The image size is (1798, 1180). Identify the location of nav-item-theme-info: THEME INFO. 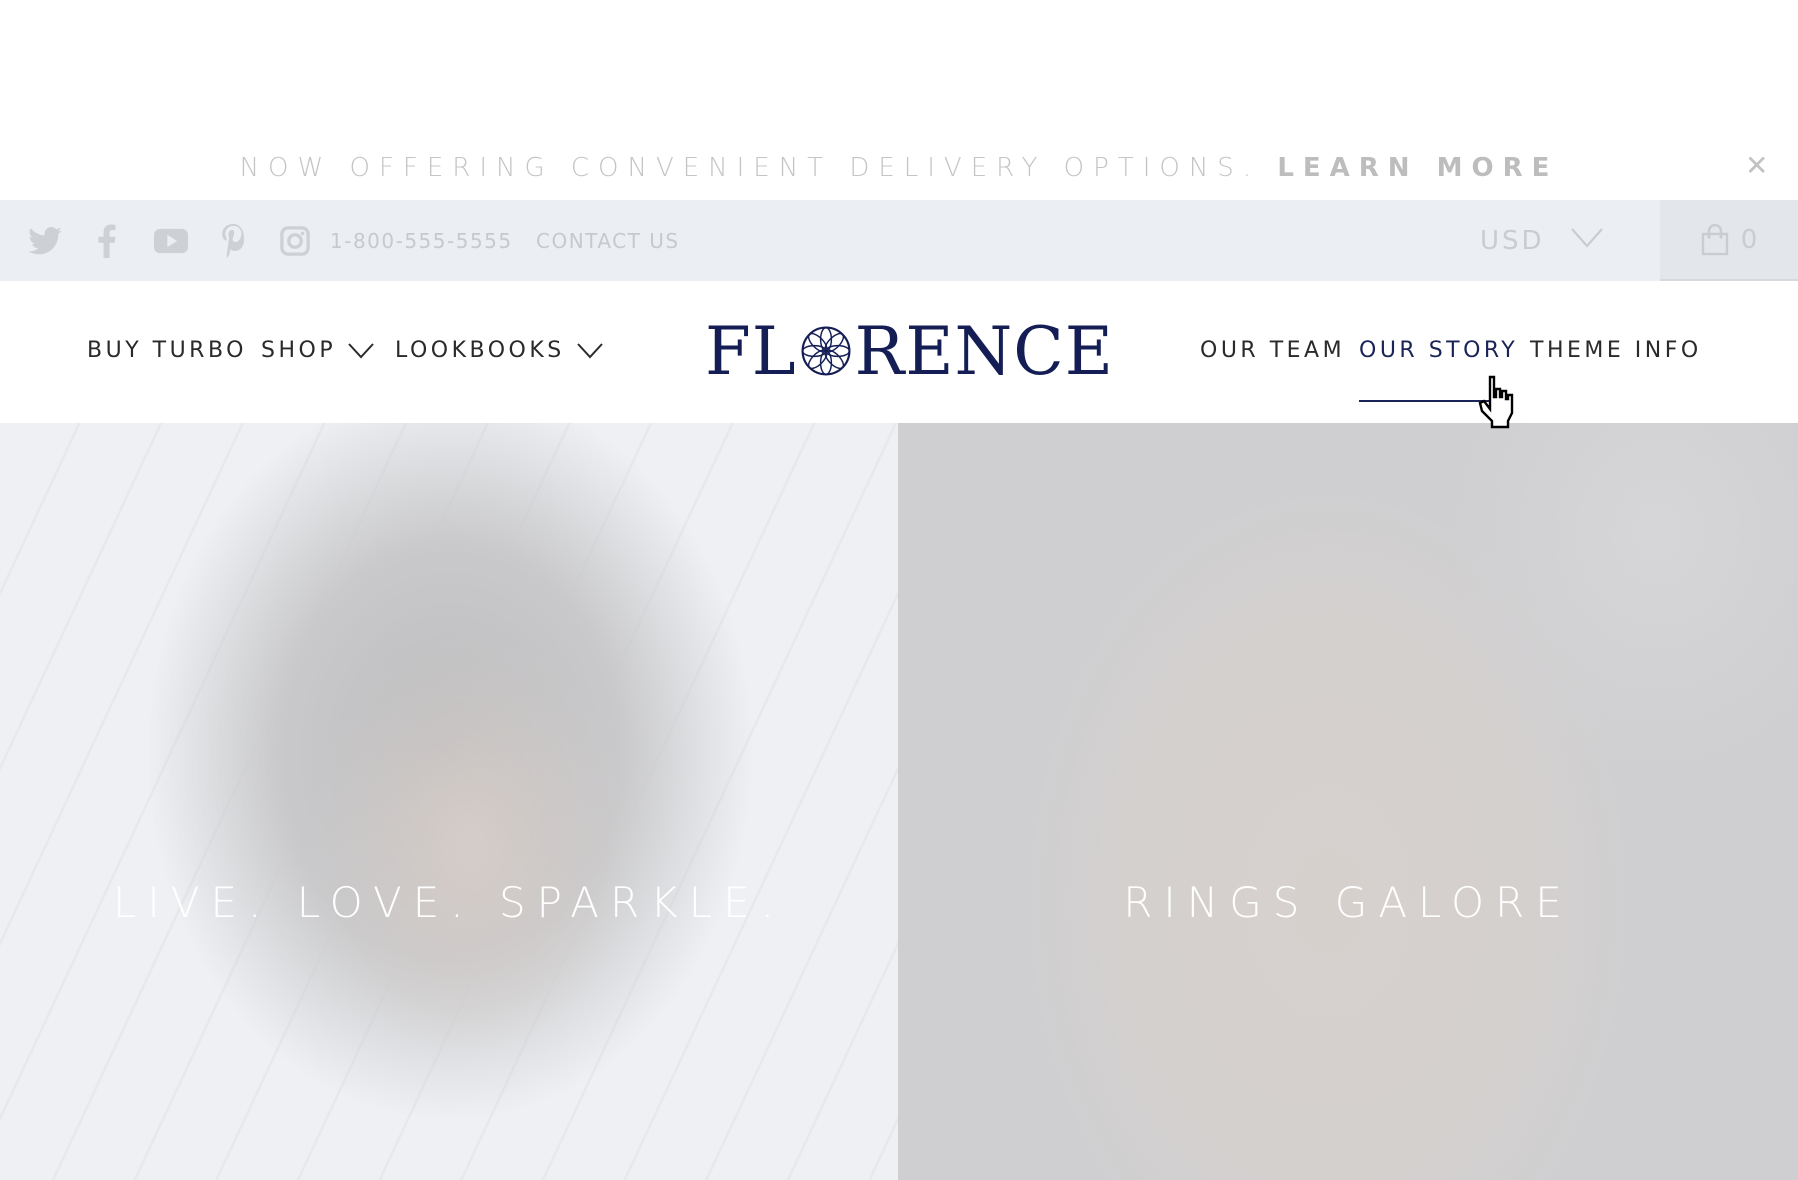
(1616, 350).